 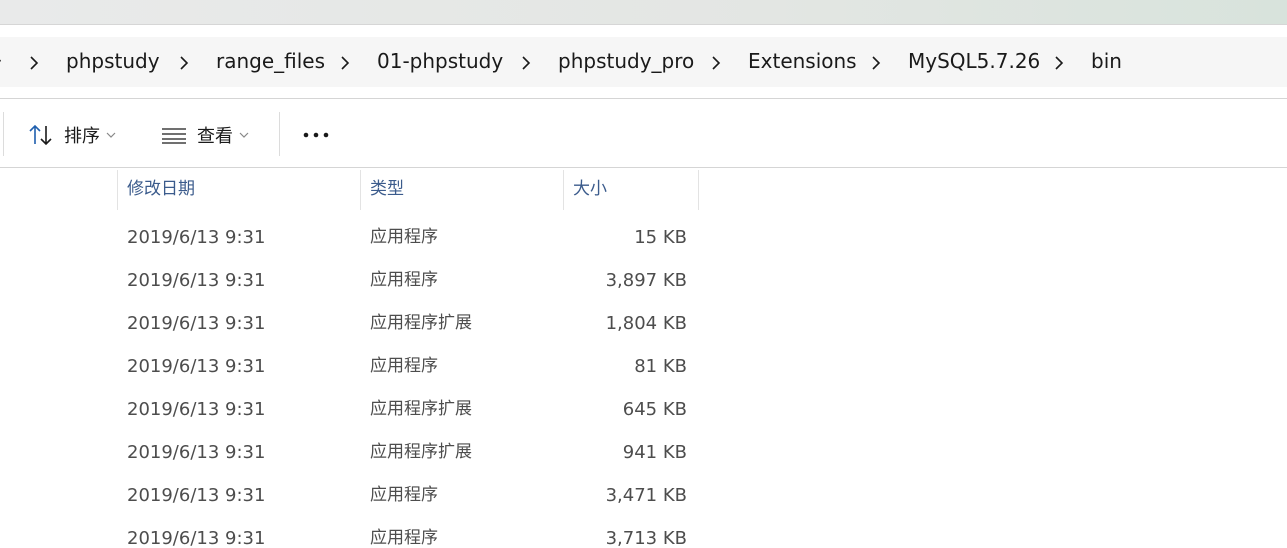 I want to click on view-list-icon, so click(x=174, y=136).